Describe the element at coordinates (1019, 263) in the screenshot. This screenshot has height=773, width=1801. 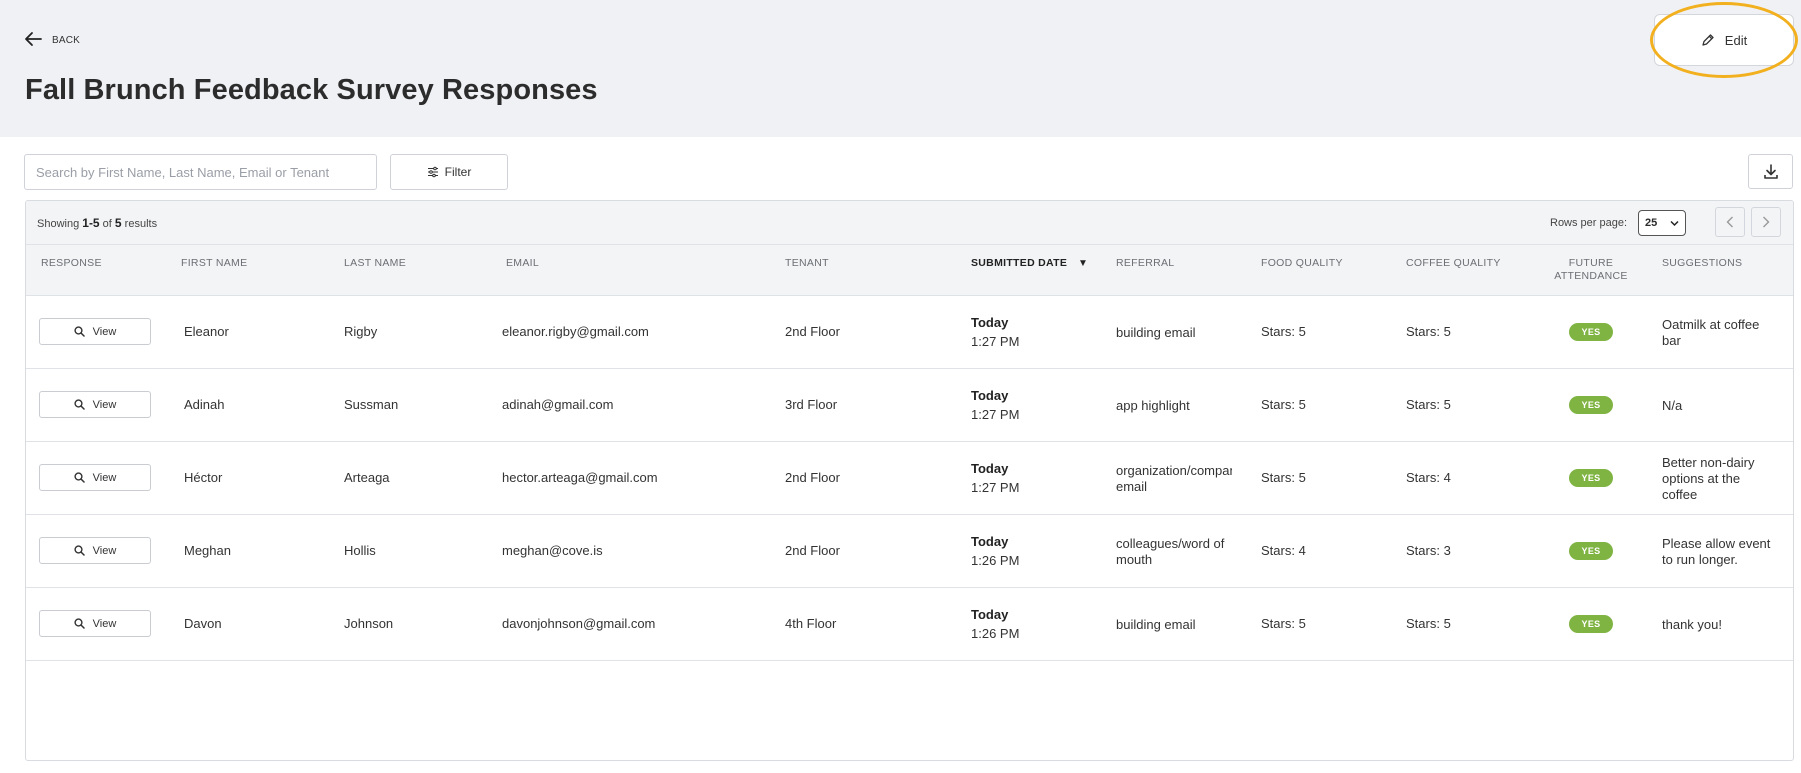
I see `col-submitted-date: SUBMITTED DATE` at that location.